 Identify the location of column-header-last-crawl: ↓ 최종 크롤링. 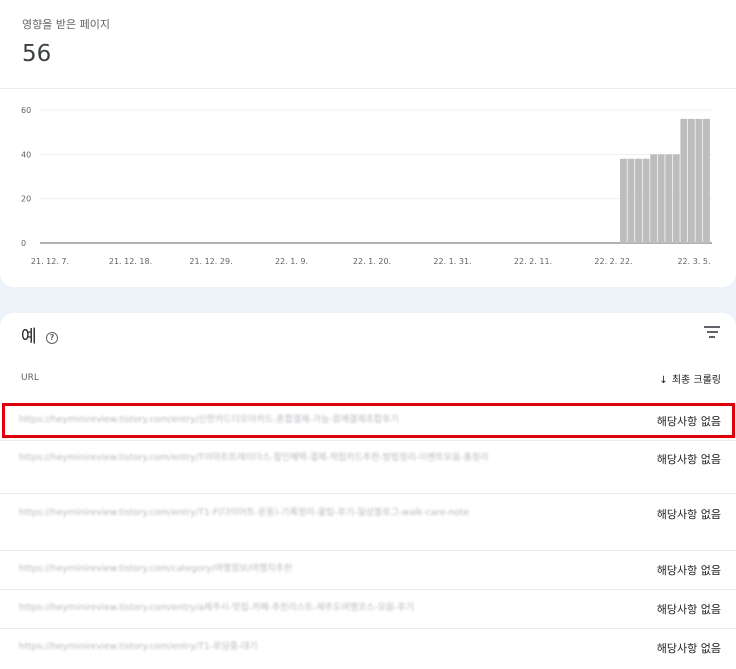
(690, 378).